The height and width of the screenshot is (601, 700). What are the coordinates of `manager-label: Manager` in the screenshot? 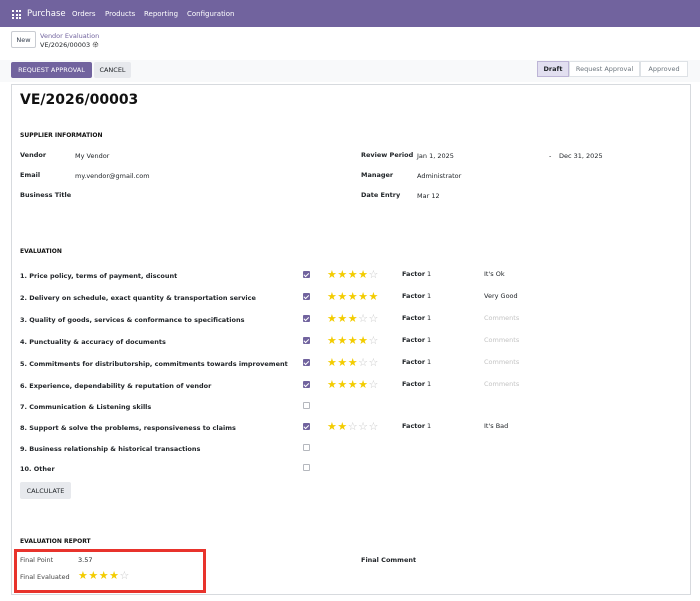 It's located at (377, 175).